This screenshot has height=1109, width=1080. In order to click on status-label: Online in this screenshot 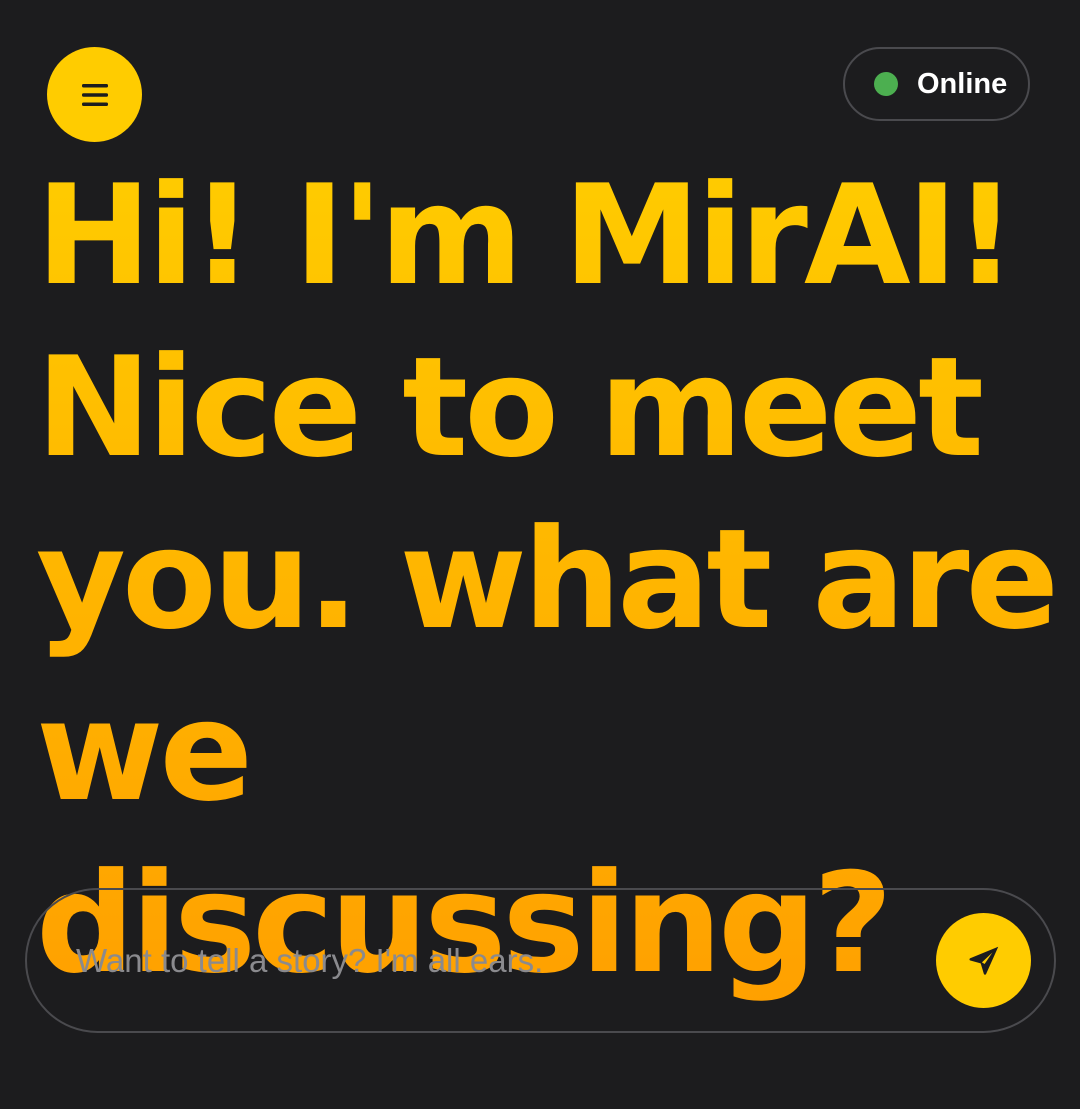, I will do `click(962, 83)`.